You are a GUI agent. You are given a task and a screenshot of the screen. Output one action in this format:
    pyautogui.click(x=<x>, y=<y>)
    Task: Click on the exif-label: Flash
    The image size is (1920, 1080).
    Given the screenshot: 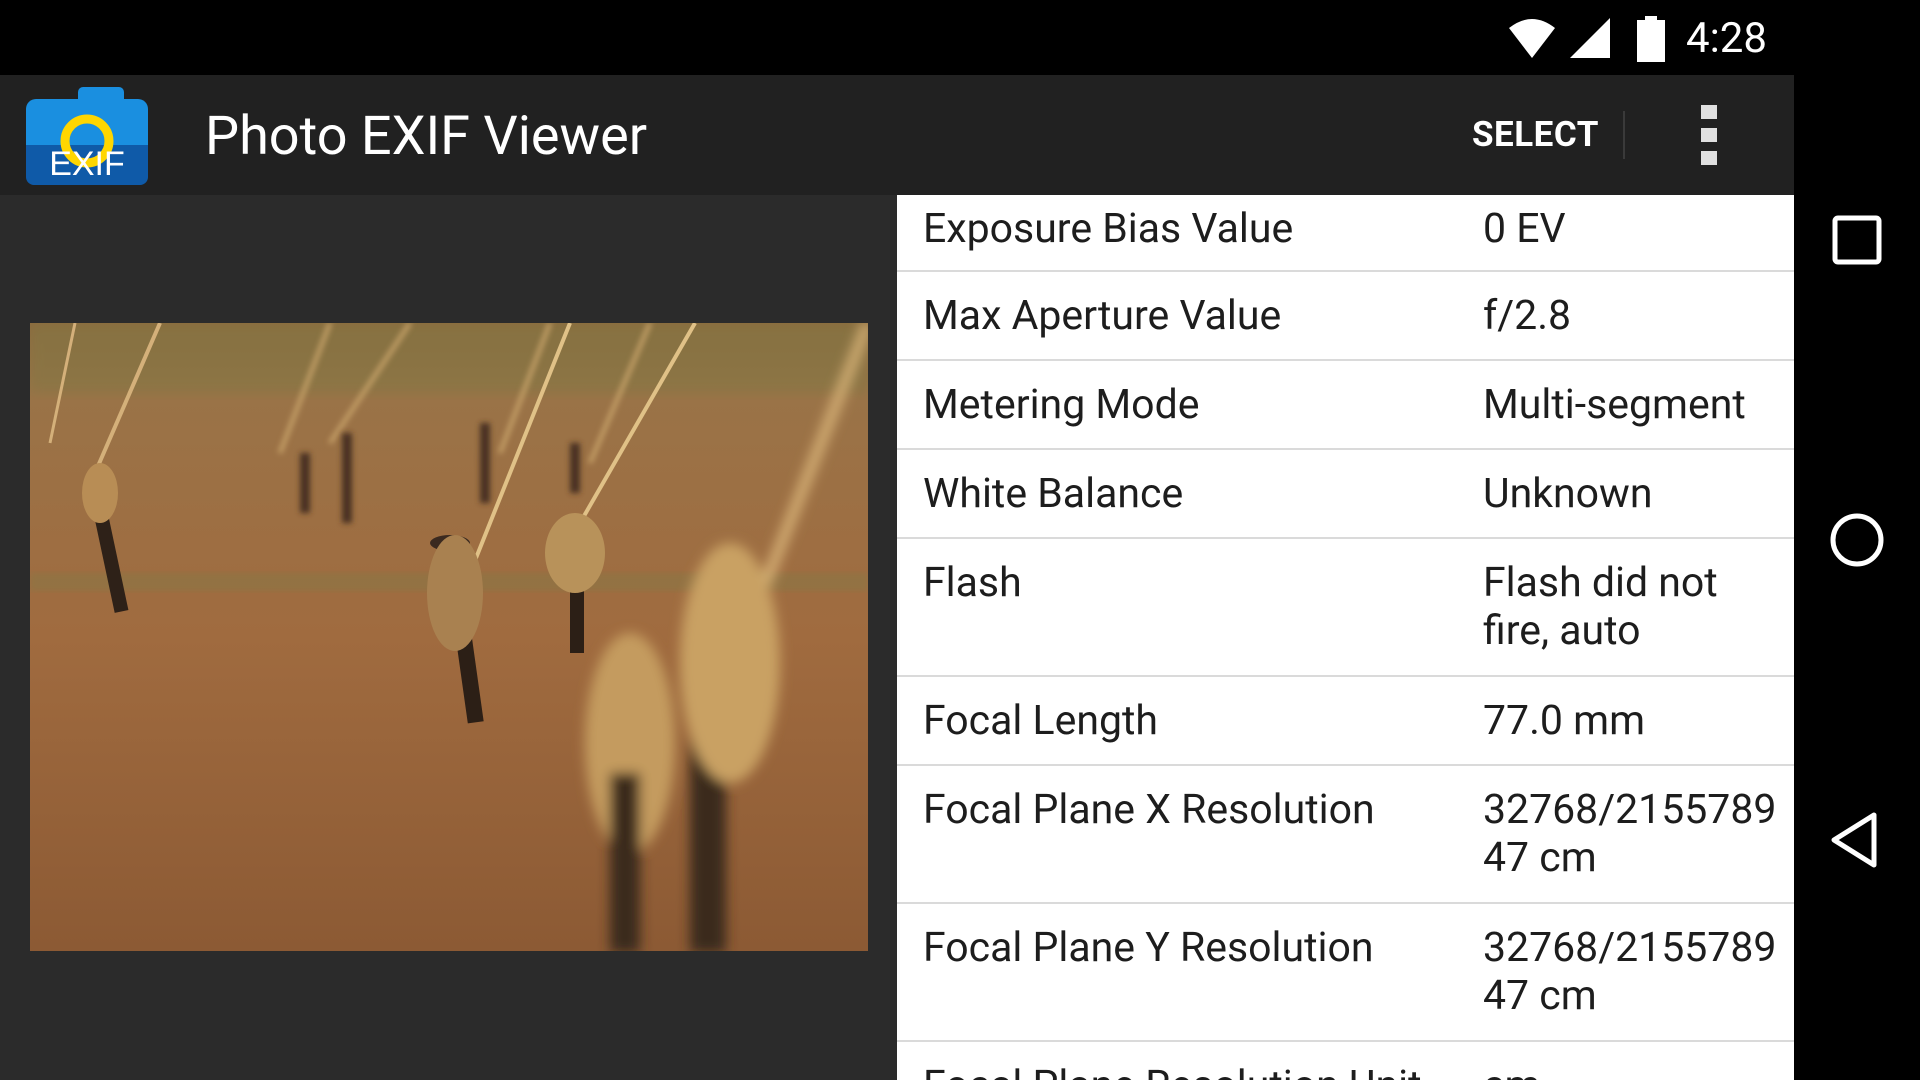 What is the action you would take?
    pyautogui.click(x=972, y=583)
    